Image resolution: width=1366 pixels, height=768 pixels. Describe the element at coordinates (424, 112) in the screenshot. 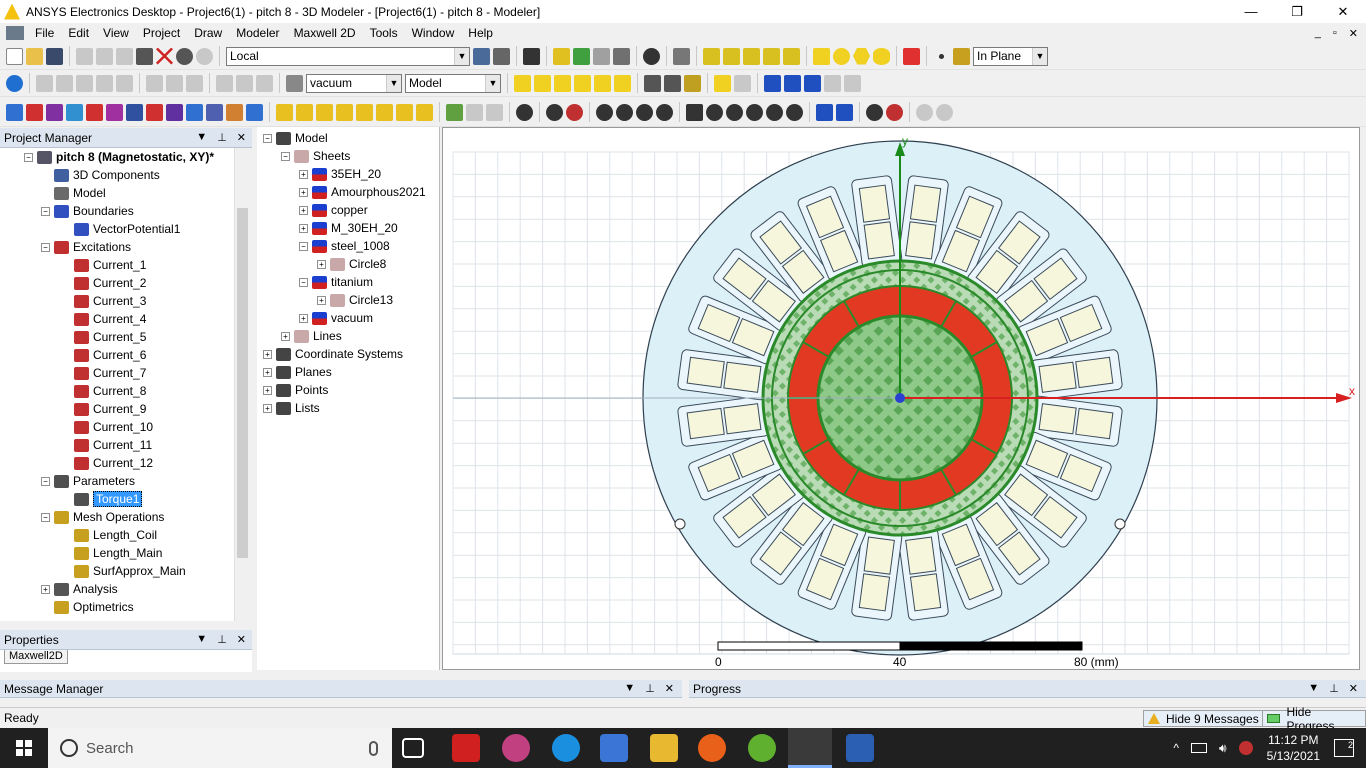

I see `mesh-op-8-icon` at that location.